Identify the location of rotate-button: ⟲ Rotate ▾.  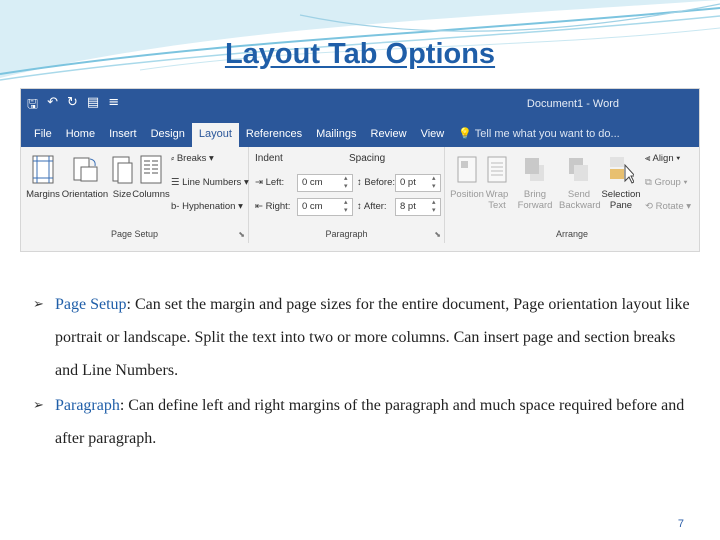
(668, 206).